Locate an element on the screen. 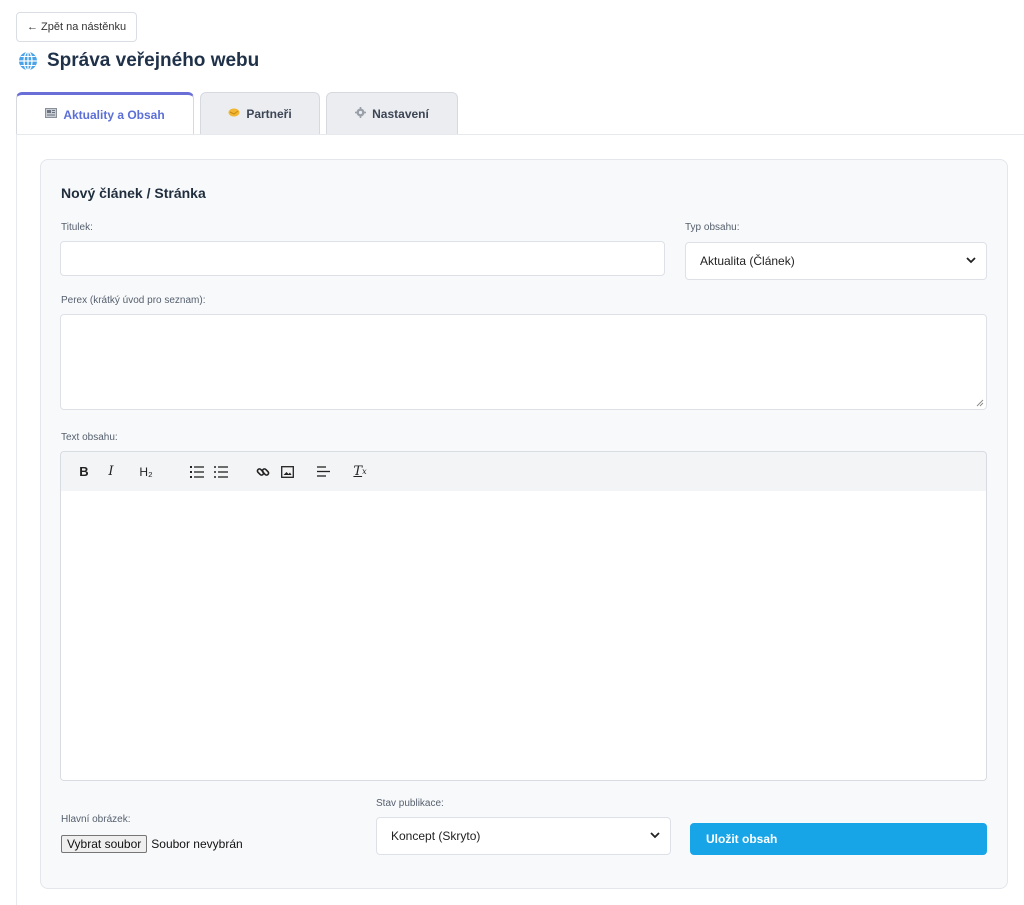  main-image-label: Hlavní obrázek: is located at coordinates (96, 819).